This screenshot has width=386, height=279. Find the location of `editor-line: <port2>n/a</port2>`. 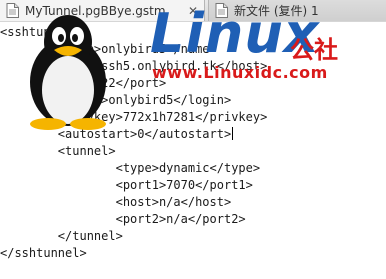

editor-line: <port2>n/a</port2> is located at coordinates (123, 219).